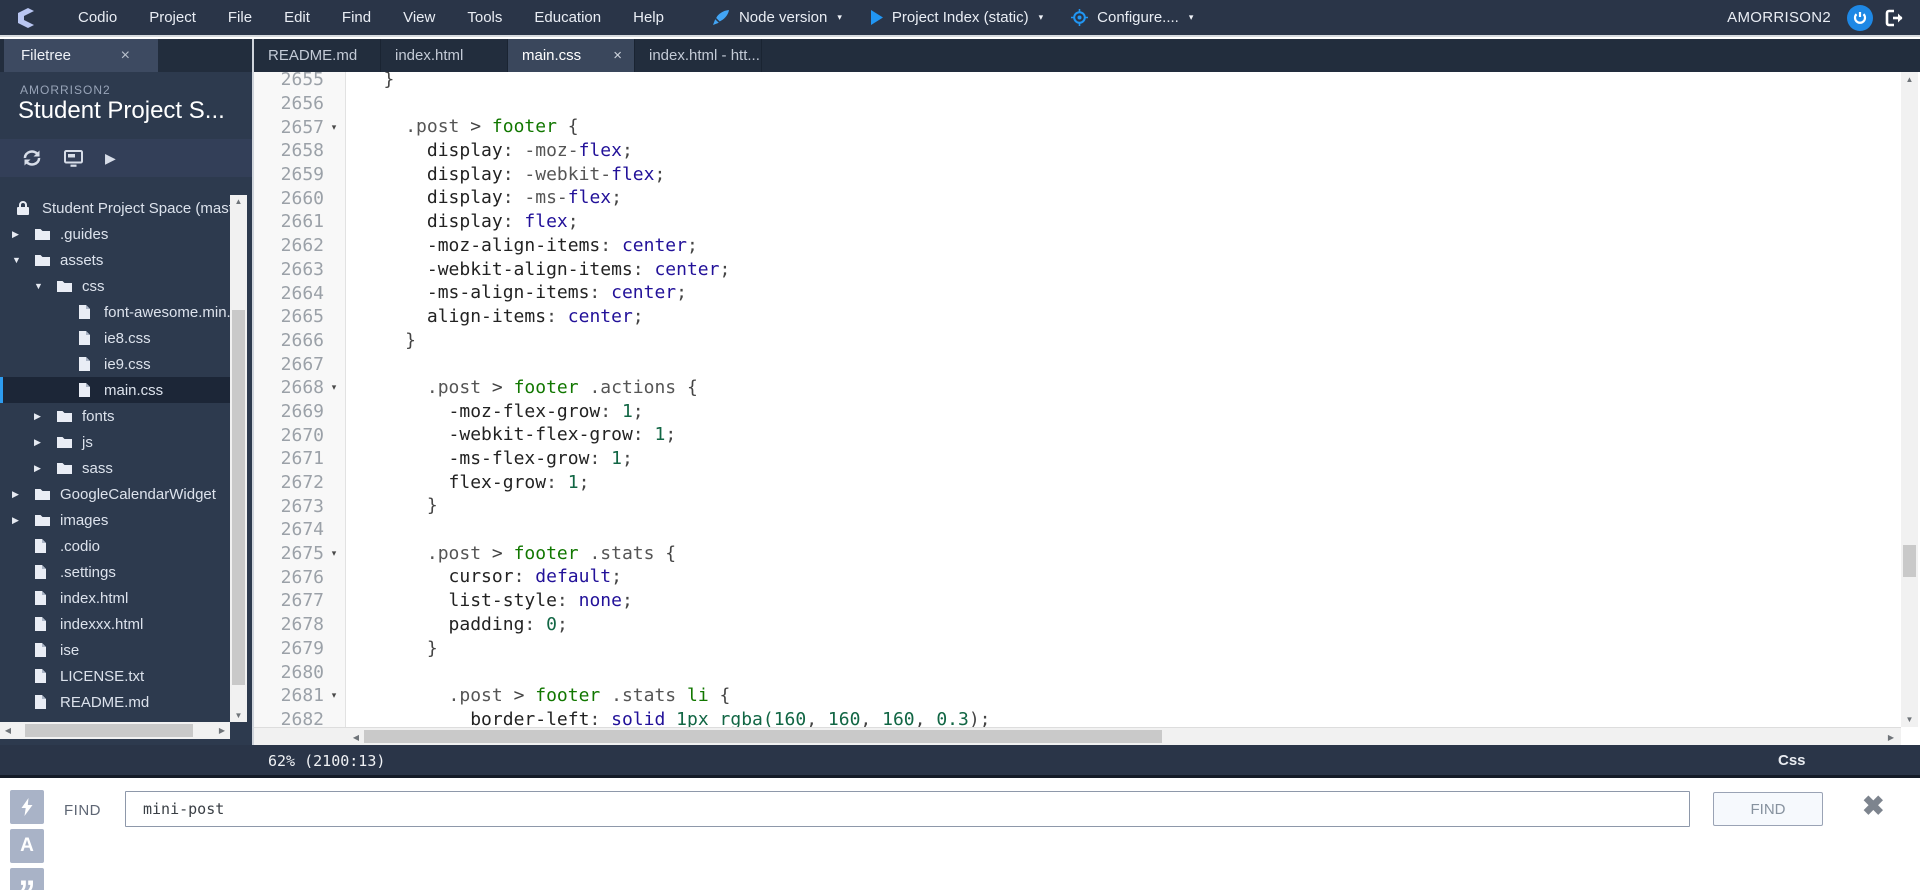  What do you see at coordinates (1124, 246) in the screenshot?
I see `code-line: -moz-align-items: center;` at bounding box center [1124, 246].